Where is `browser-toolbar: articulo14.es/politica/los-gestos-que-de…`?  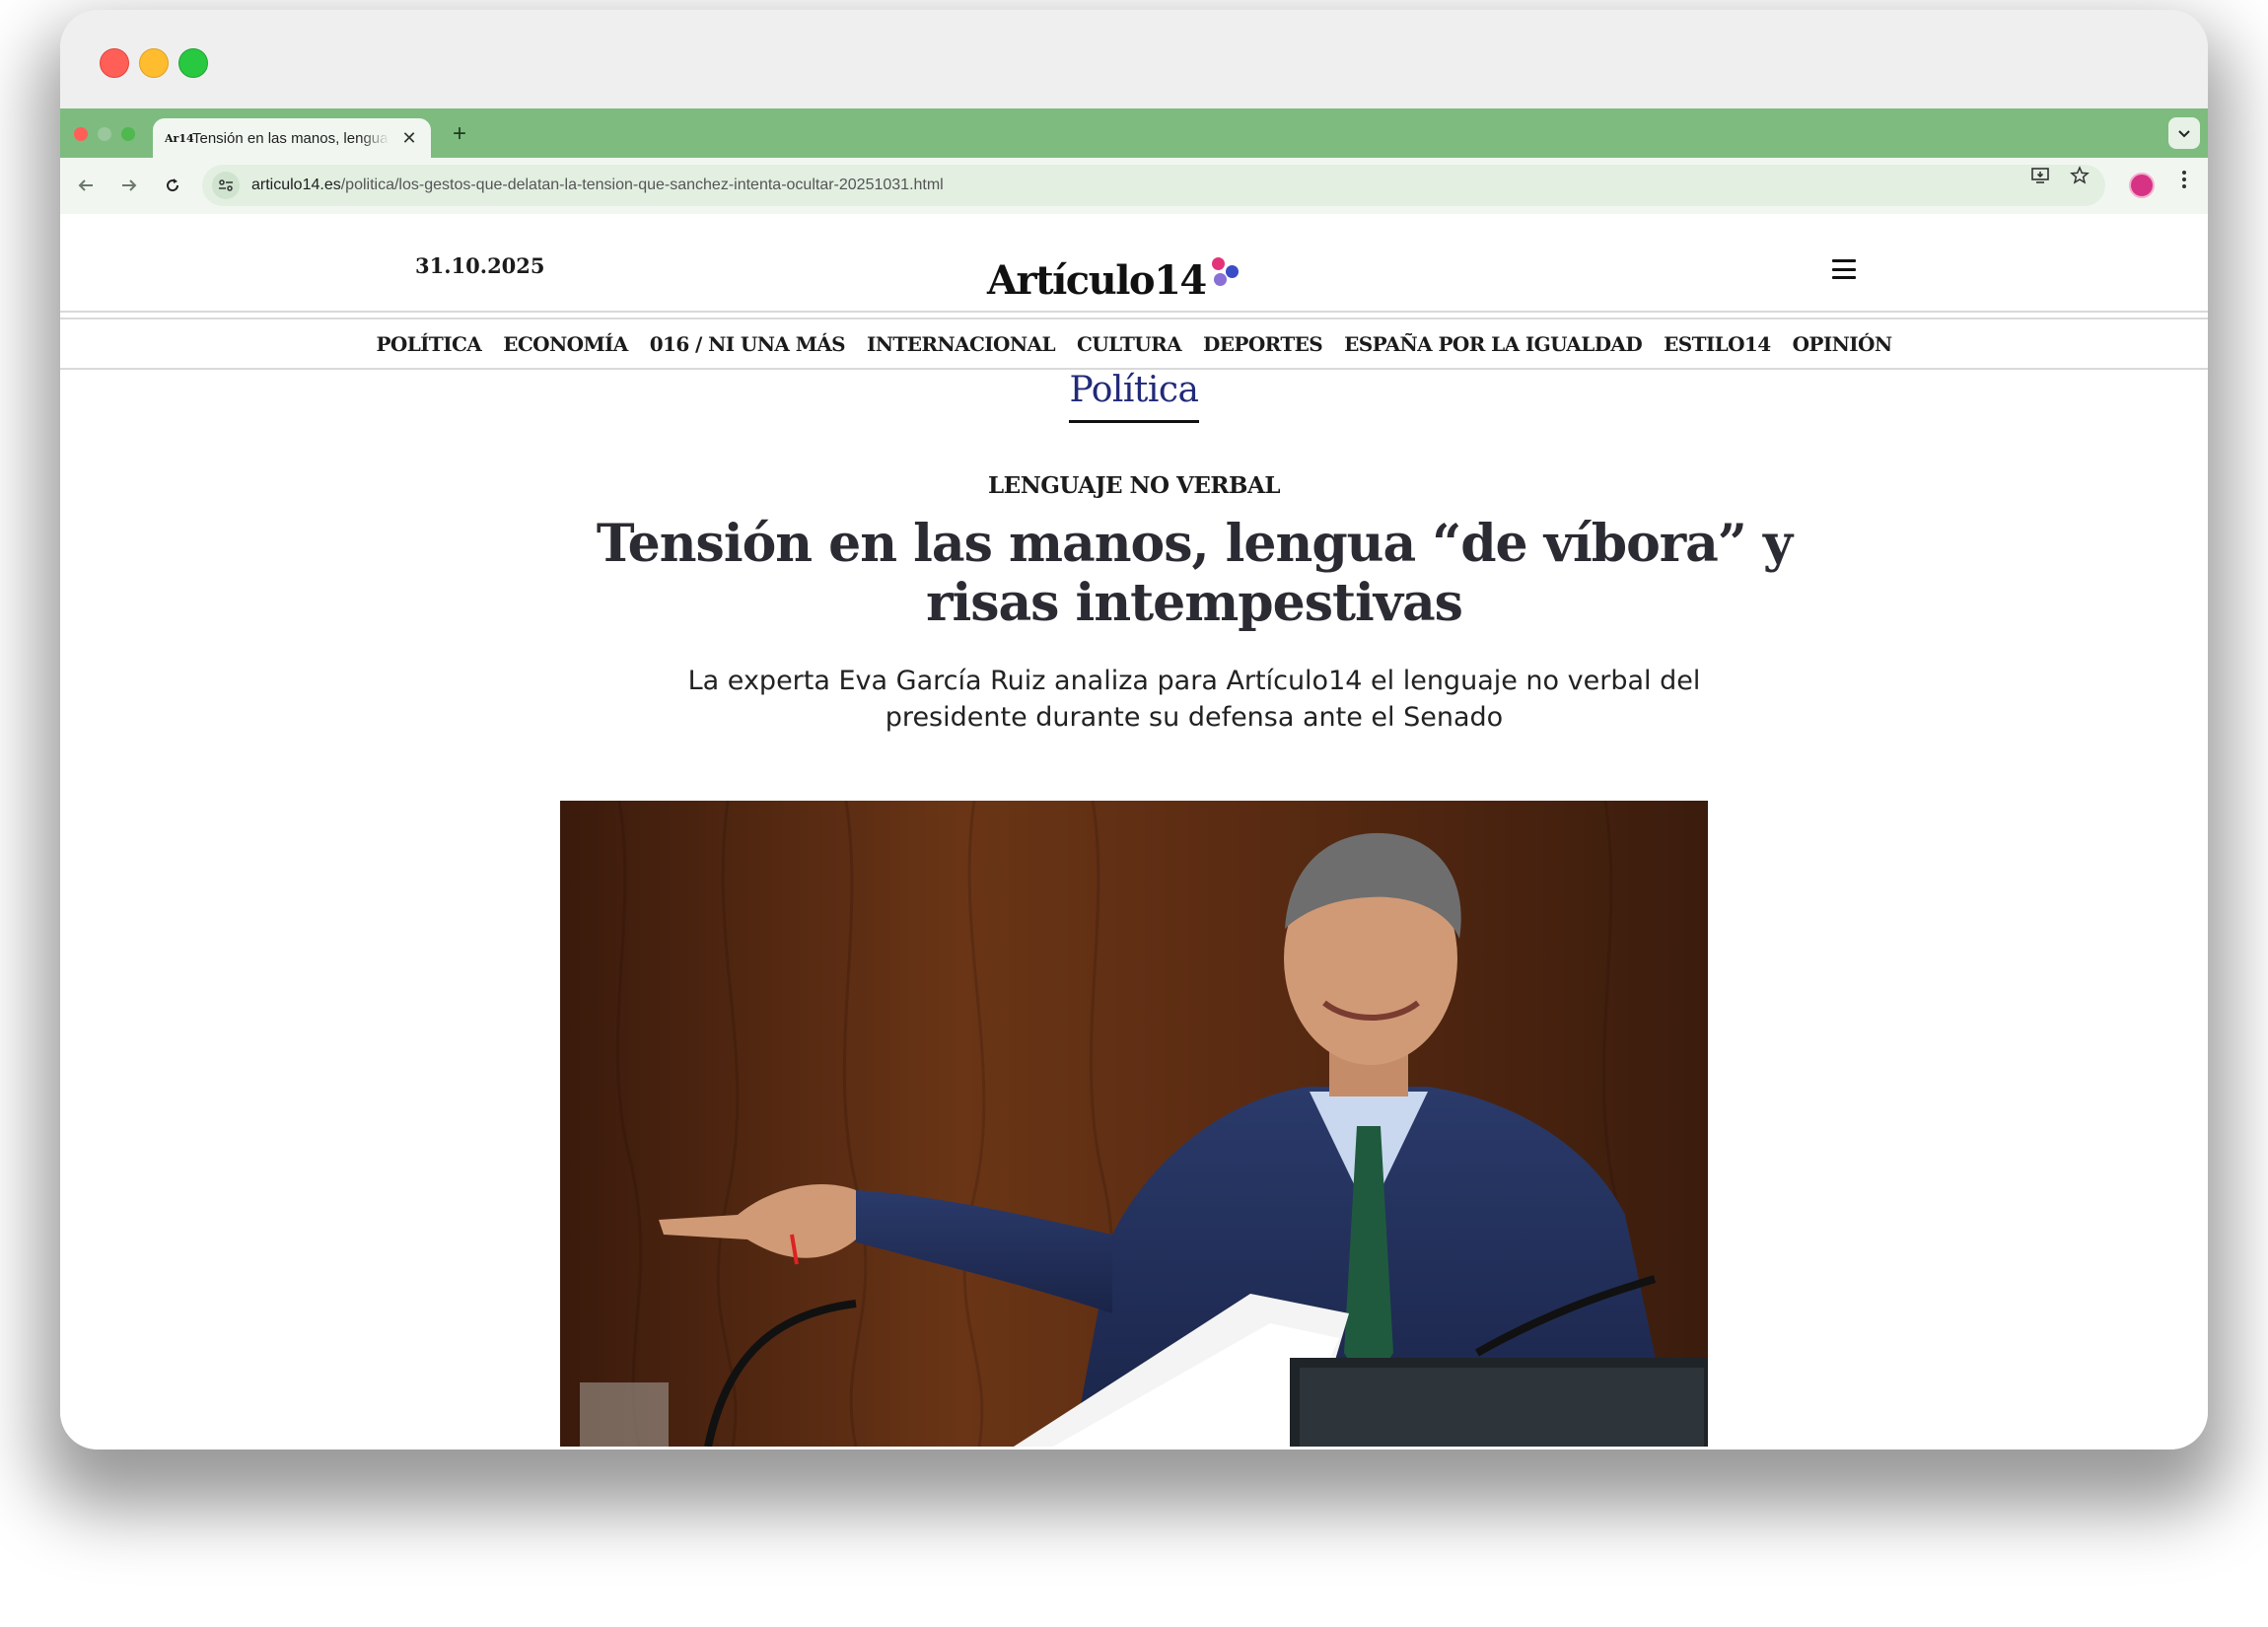
browser-toolbar: articulo14.es/politica/los-gestos-que-de… is located at coordinates (1134, 186).